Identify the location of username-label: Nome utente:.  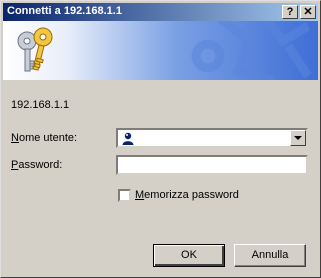
(44, 138).